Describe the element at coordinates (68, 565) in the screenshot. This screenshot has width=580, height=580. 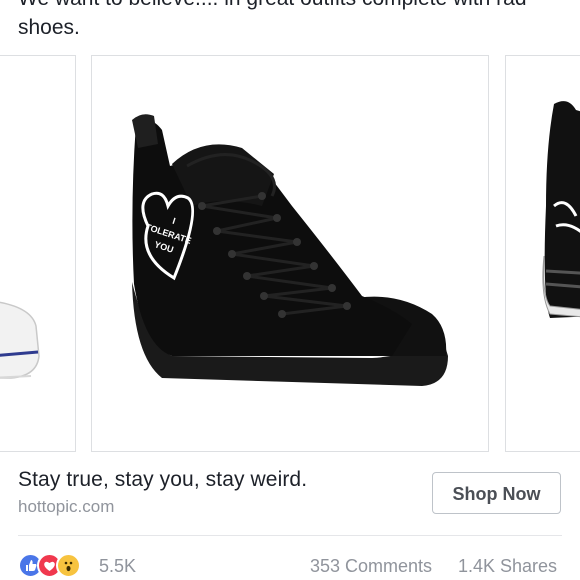
I see `wow-icon` at that location.